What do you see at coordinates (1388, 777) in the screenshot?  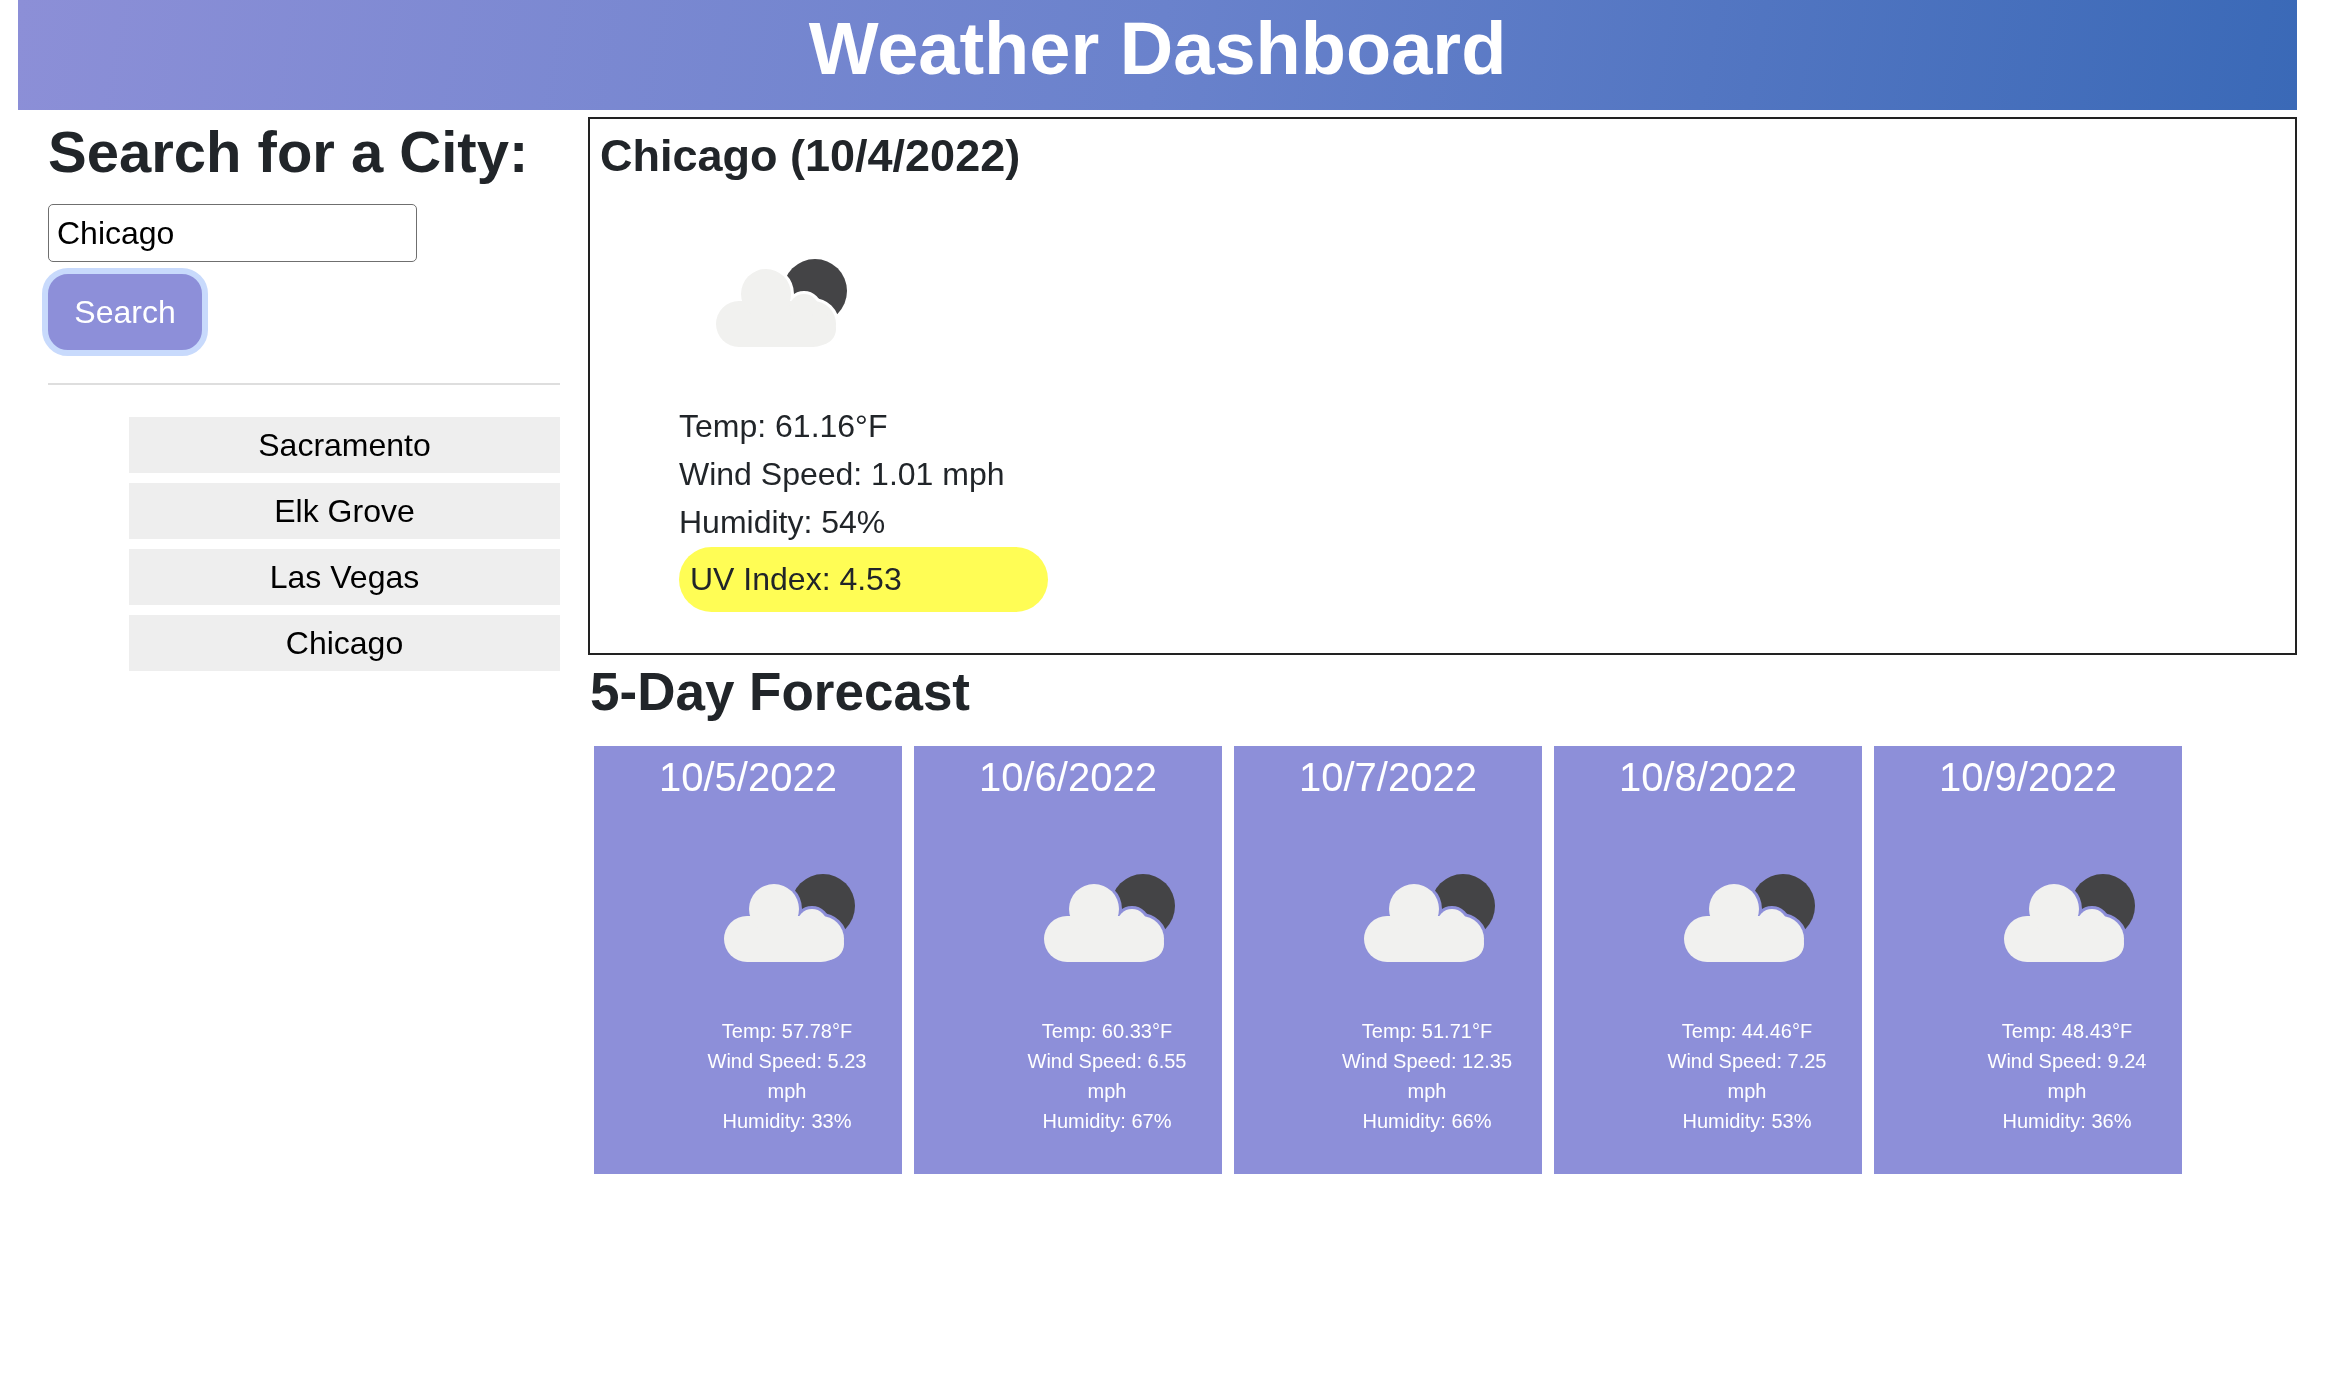 I see `forecast-date: 10/7/2022` at bounding box center [1388, 777].